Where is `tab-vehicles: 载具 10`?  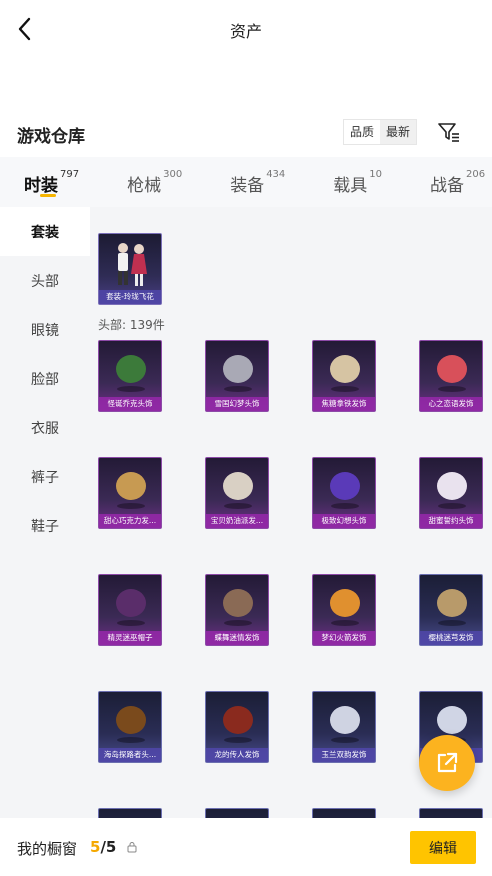
tab-vehicles: 载具 10 is located at coordinates (357, 182).